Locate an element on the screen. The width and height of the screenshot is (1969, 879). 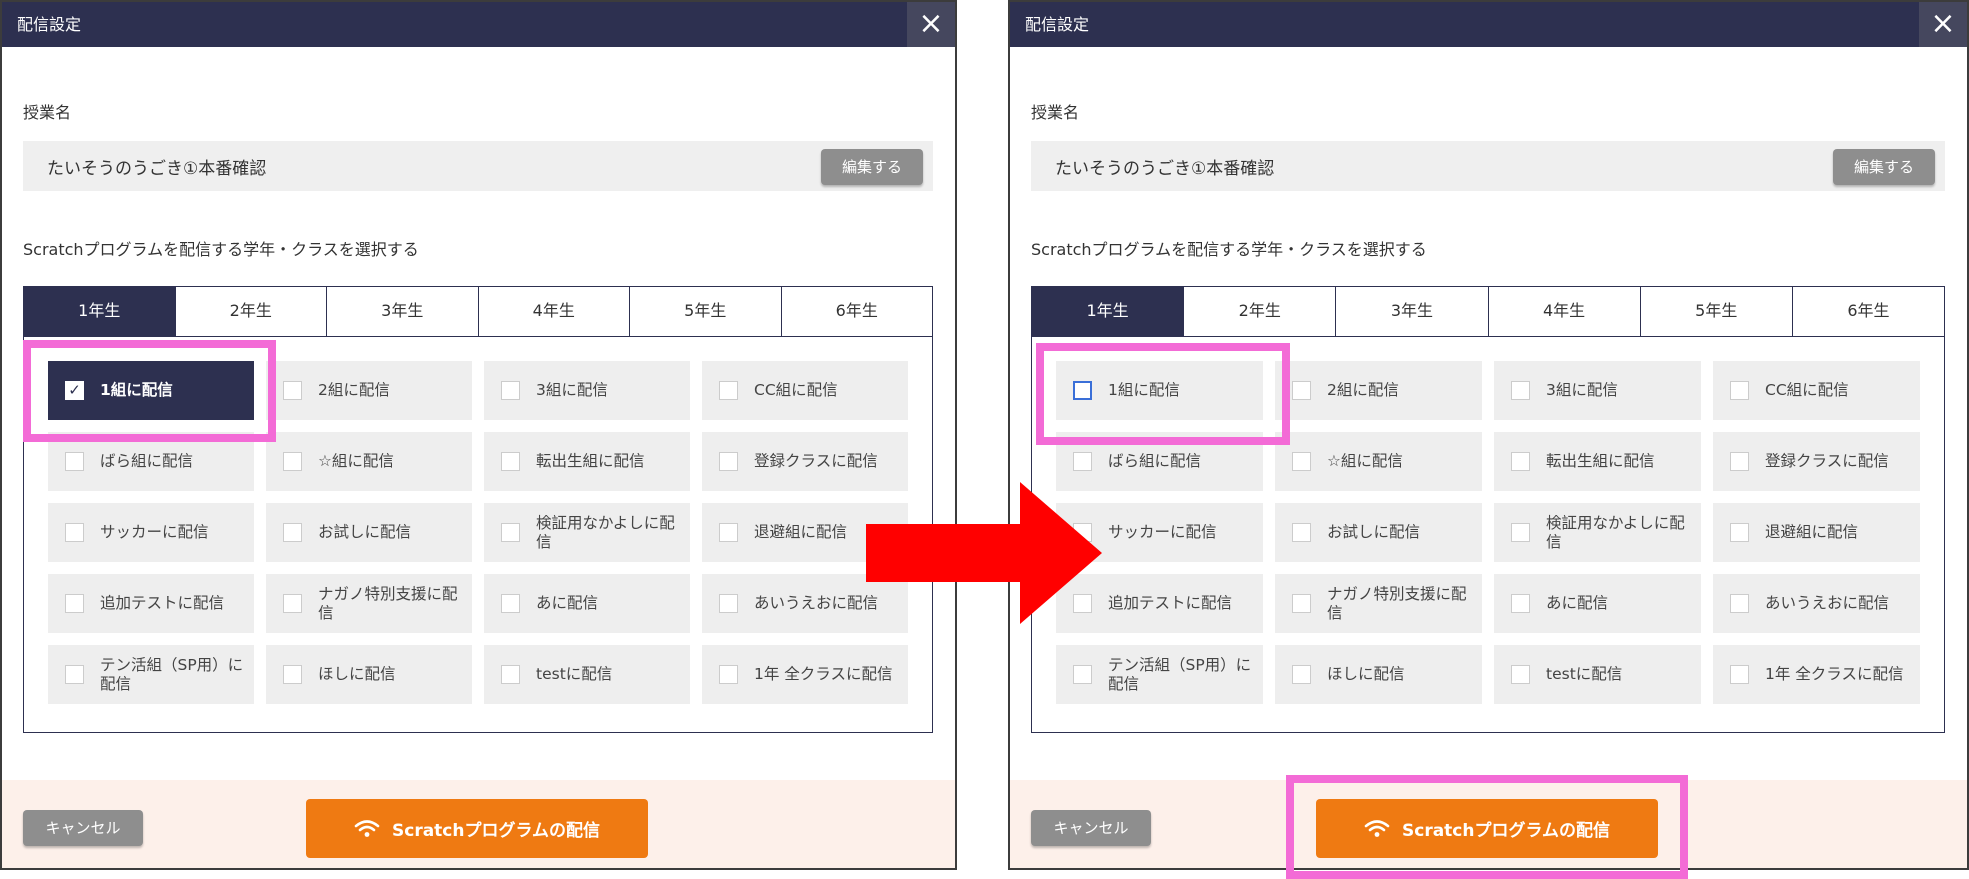
class-checkbox-item: 登録クラスに配信 is located at coordinates (1816, 461).